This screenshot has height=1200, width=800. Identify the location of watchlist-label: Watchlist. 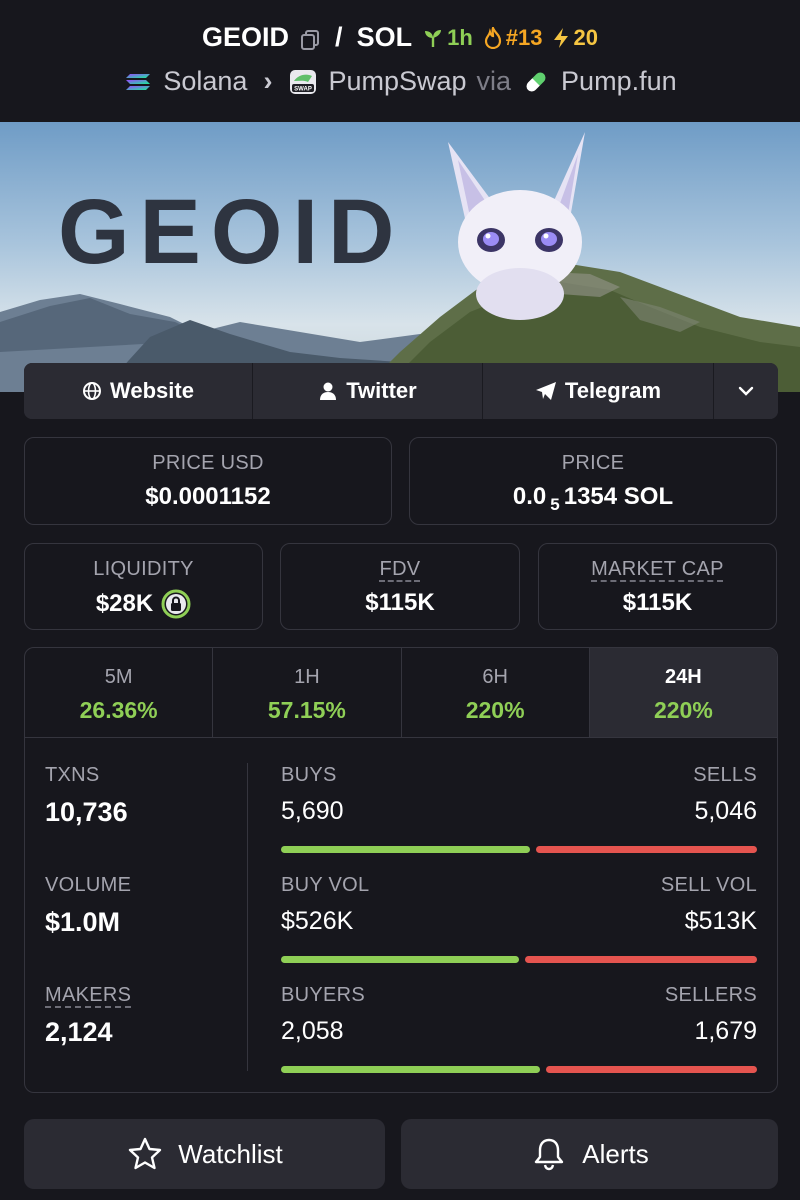
(230, 1153).